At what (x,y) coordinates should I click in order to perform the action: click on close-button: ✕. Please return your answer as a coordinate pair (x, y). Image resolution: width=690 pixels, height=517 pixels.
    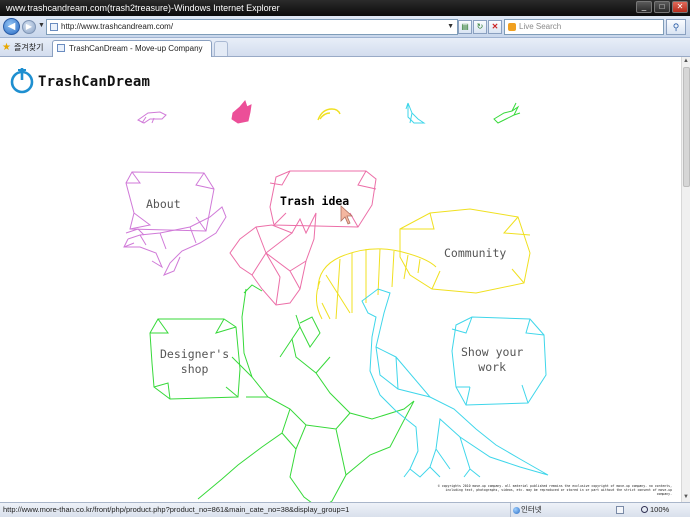
    Looking at the image, I should click on (680, 7).